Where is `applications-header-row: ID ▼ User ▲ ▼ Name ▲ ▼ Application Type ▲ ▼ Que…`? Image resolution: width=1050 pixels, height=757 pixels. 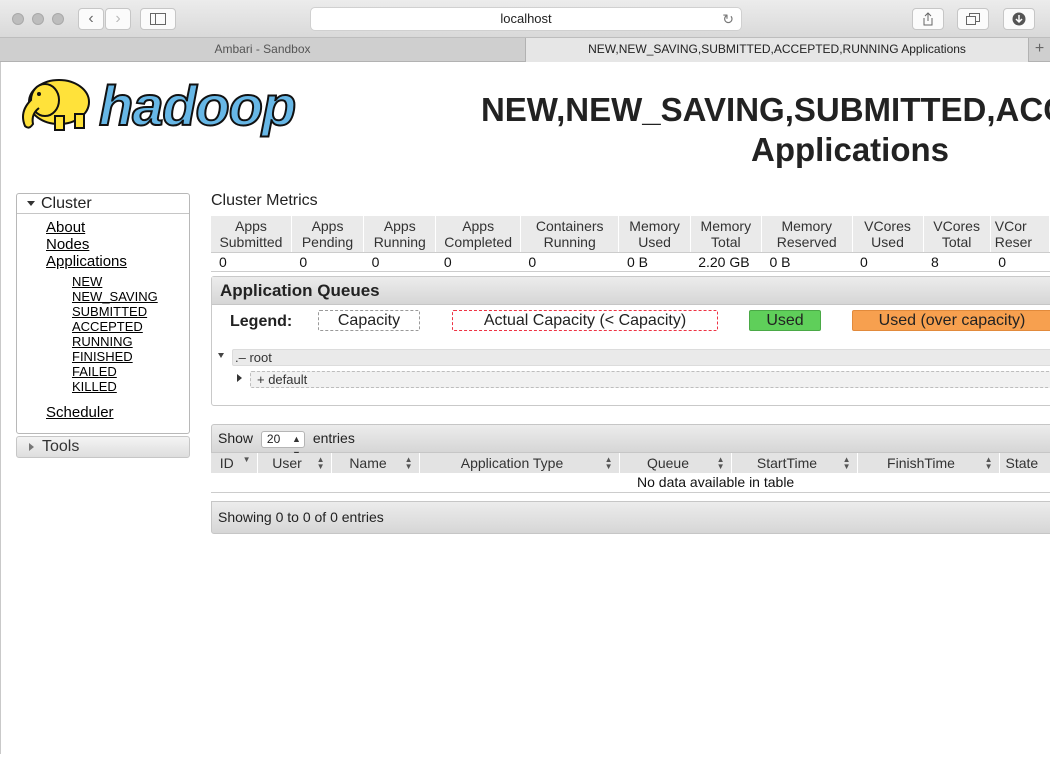 applications-header-row: ID ▼ User ▲ ▼ Name ▲ ▼ Application Type ▲ ▼ Que… is located at coordinates (630, 463).